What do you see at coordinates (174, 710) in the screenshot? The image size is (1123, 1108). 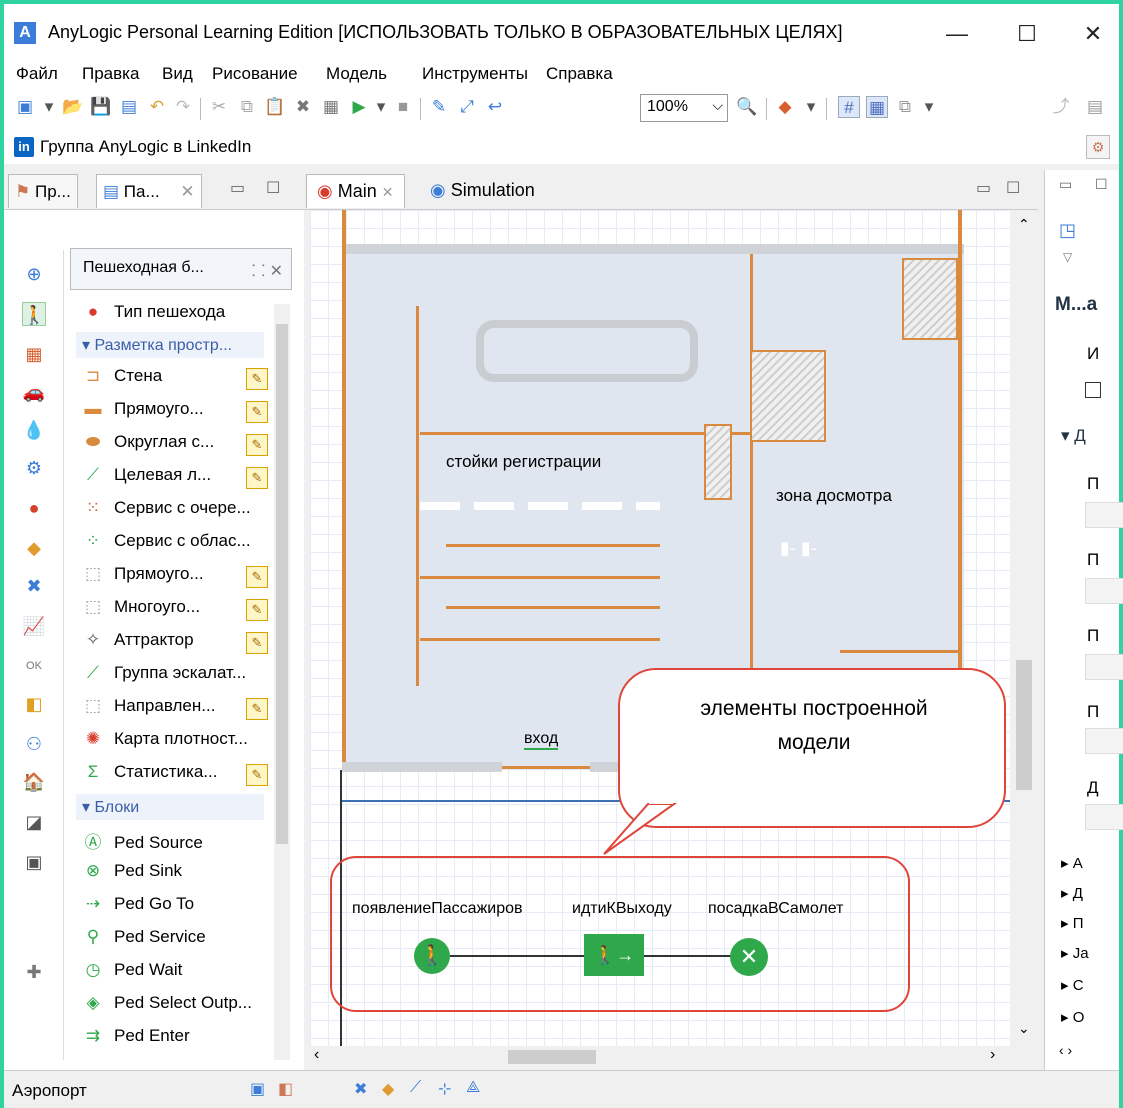 I see `palette-item-direction: ⬚ Направлен... ✎` at bounding box center [174, 710].